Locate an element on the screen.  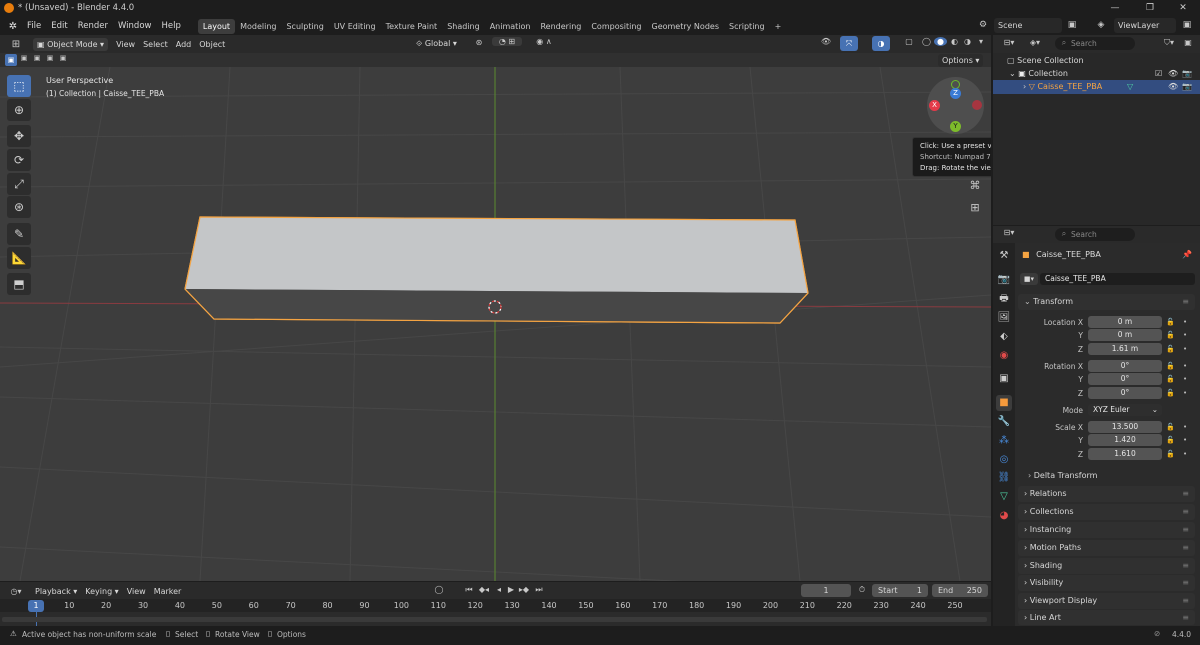
scale-y-lock-icon: 🔓 is located at coordinates (1170, 440).